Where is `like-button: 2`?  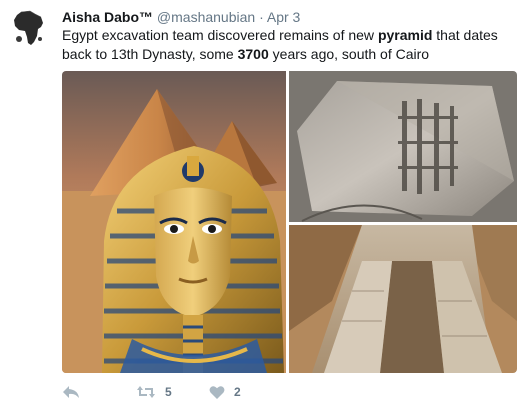
like-button: 2 is located at coordinates (225, 392).